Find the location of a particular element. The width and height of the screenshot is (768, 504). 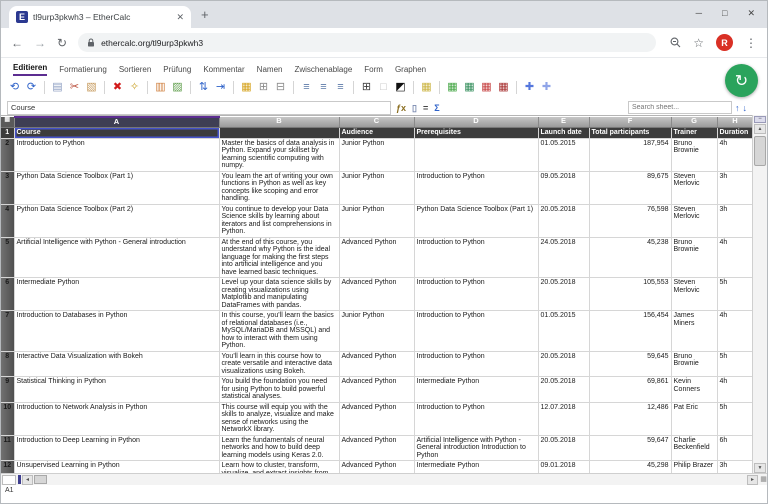

cell: Introduction to Databases in Python is located at coordinates (117, 331).